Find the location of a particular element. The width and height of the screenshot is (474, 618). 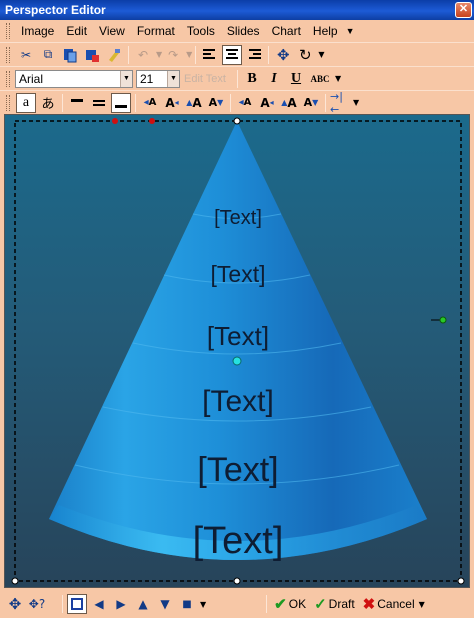

menu-tools: Tools is located at coordinates (201, 31).